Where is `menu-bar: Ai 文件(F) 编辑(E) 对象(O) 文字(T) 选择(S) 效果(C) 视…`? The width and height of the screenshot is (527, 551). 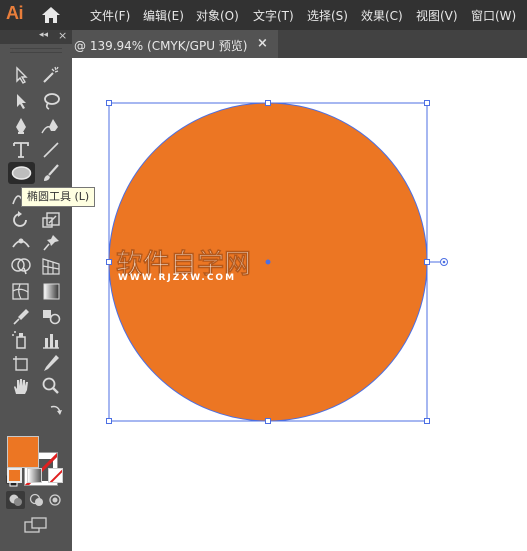
menu-bar: Ai 文件(F) 编辑(E) 对象(O) 文字(T) 选择(S) 效果(C) 视… is located at coordinates (263, 15).